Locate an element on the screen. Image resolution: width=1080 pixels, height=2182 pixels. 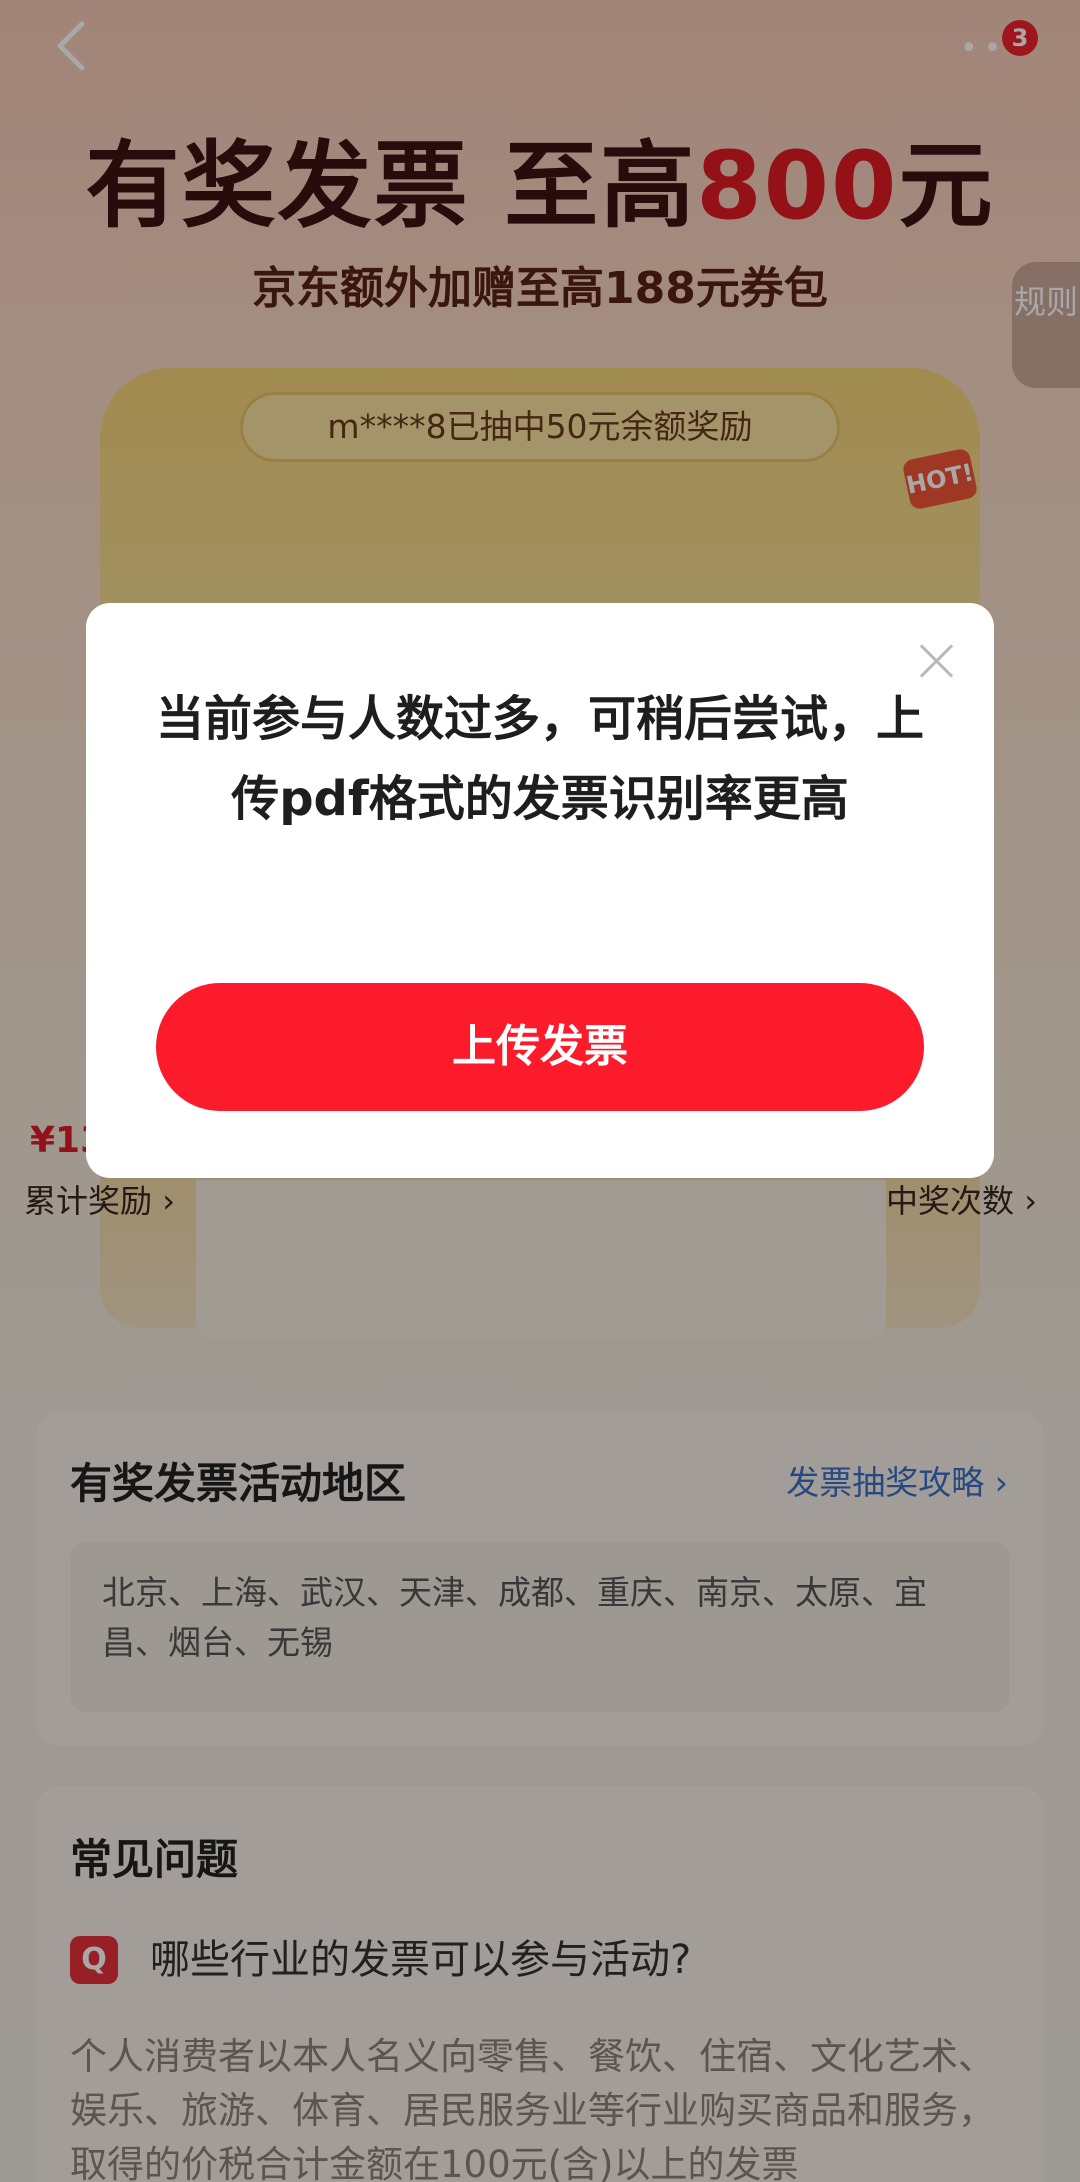
upload-invoice-button: 上传发票 is located at coordinates (540, 1047).